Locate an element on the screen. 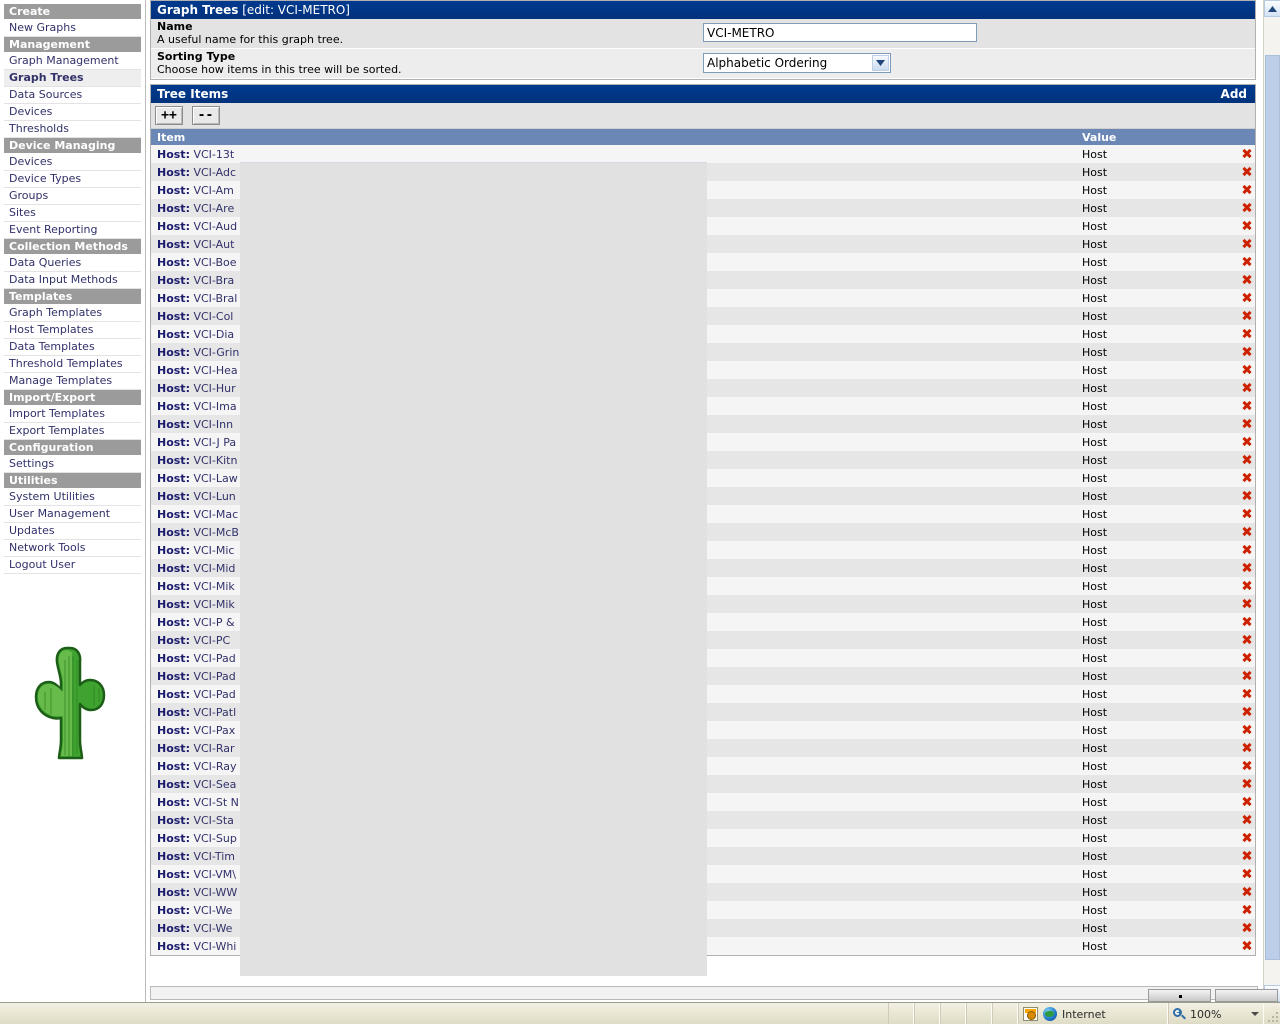 This screenshot has height=1024, width=1280. tree-item-link: VCI-WW is located at coordinates (213, 892).